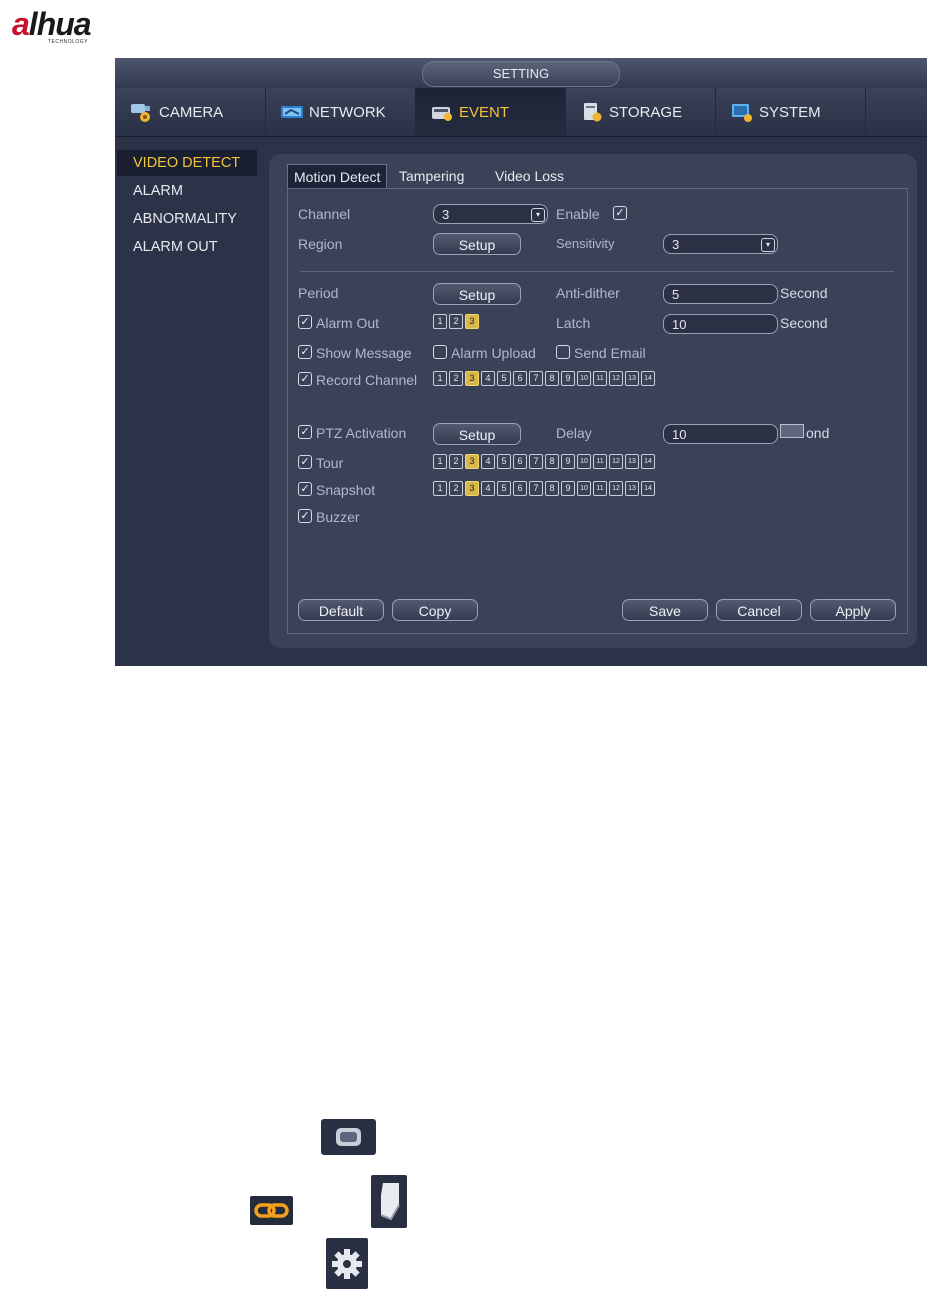 This screenshot has height=1294, width=927. What do you see at coordinates (292, 112) in the screenshot?
I see `network-icon` at bounding box center [292, 112].